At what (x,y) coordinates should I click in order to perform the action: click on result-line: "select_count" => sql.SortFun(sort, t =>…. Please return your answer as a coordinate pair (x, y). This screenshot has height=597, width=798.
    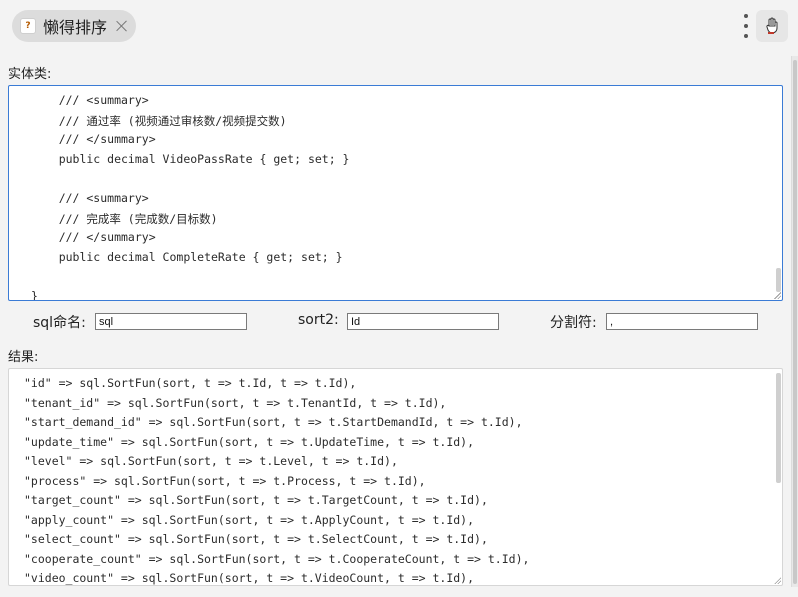
    Looking at the image, I should click on (256, 539).